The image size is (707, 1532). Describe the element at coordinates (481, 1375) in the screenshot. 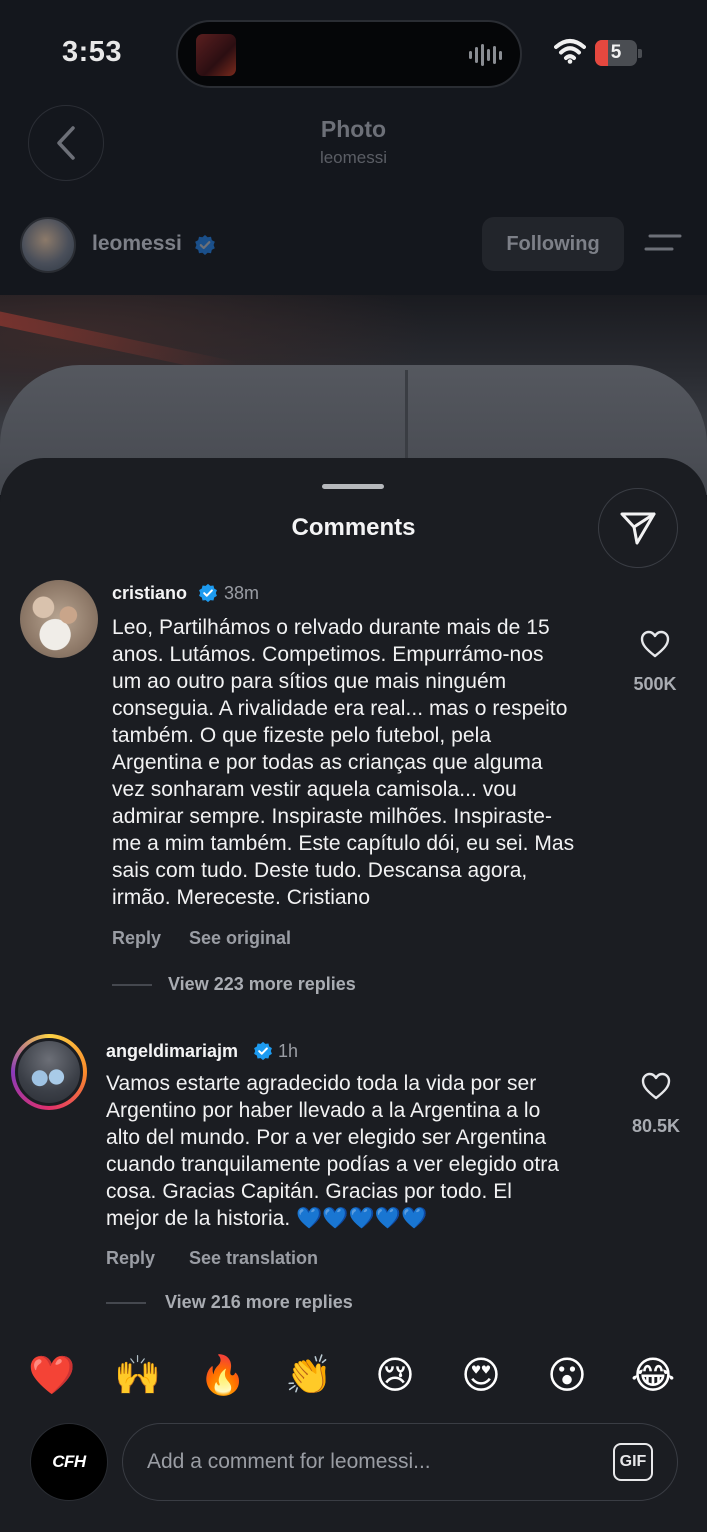

I see `reaction-heart-eyes: 😍` at that location.